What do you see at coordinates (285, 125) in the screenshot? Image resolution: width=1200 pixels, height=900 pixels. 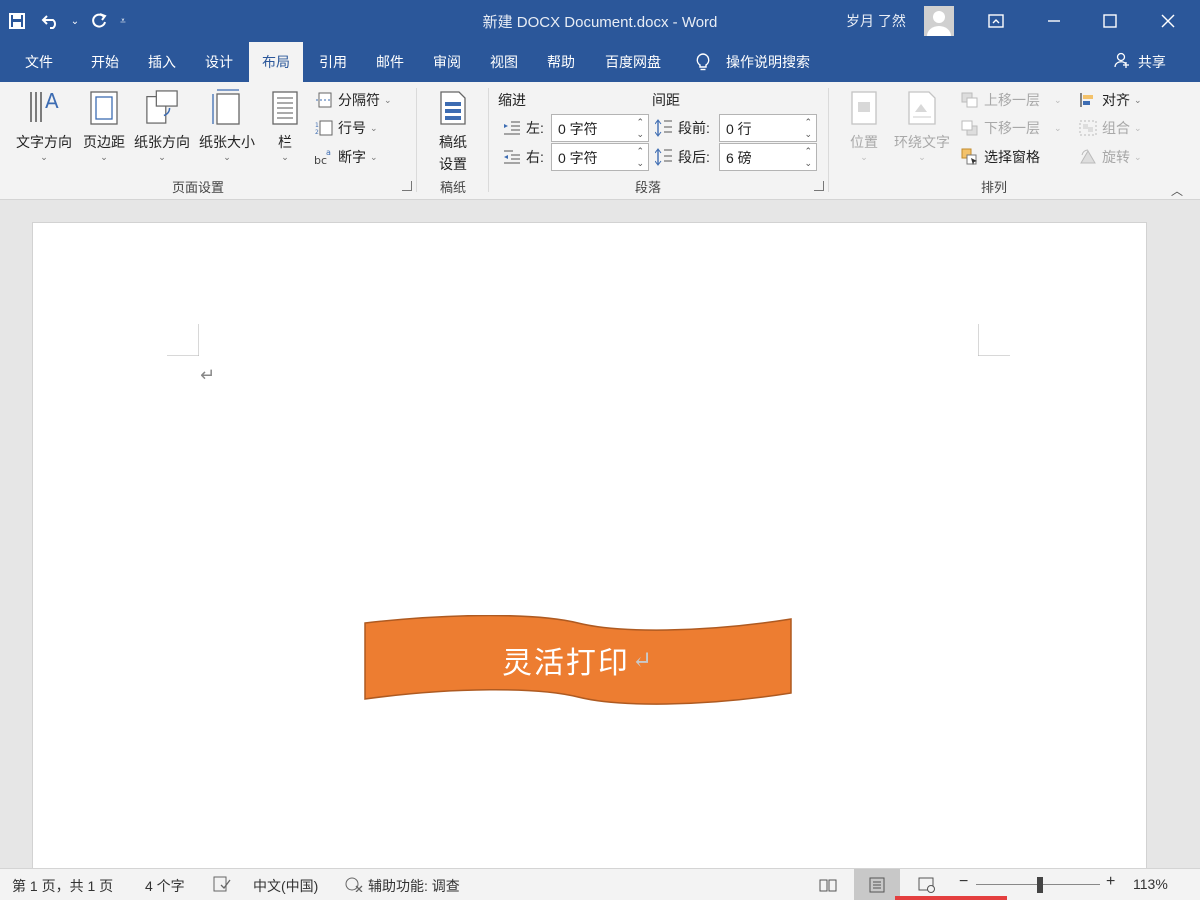 I see `columns-button: 栏 ⌄` at bounding box center [285, 125].